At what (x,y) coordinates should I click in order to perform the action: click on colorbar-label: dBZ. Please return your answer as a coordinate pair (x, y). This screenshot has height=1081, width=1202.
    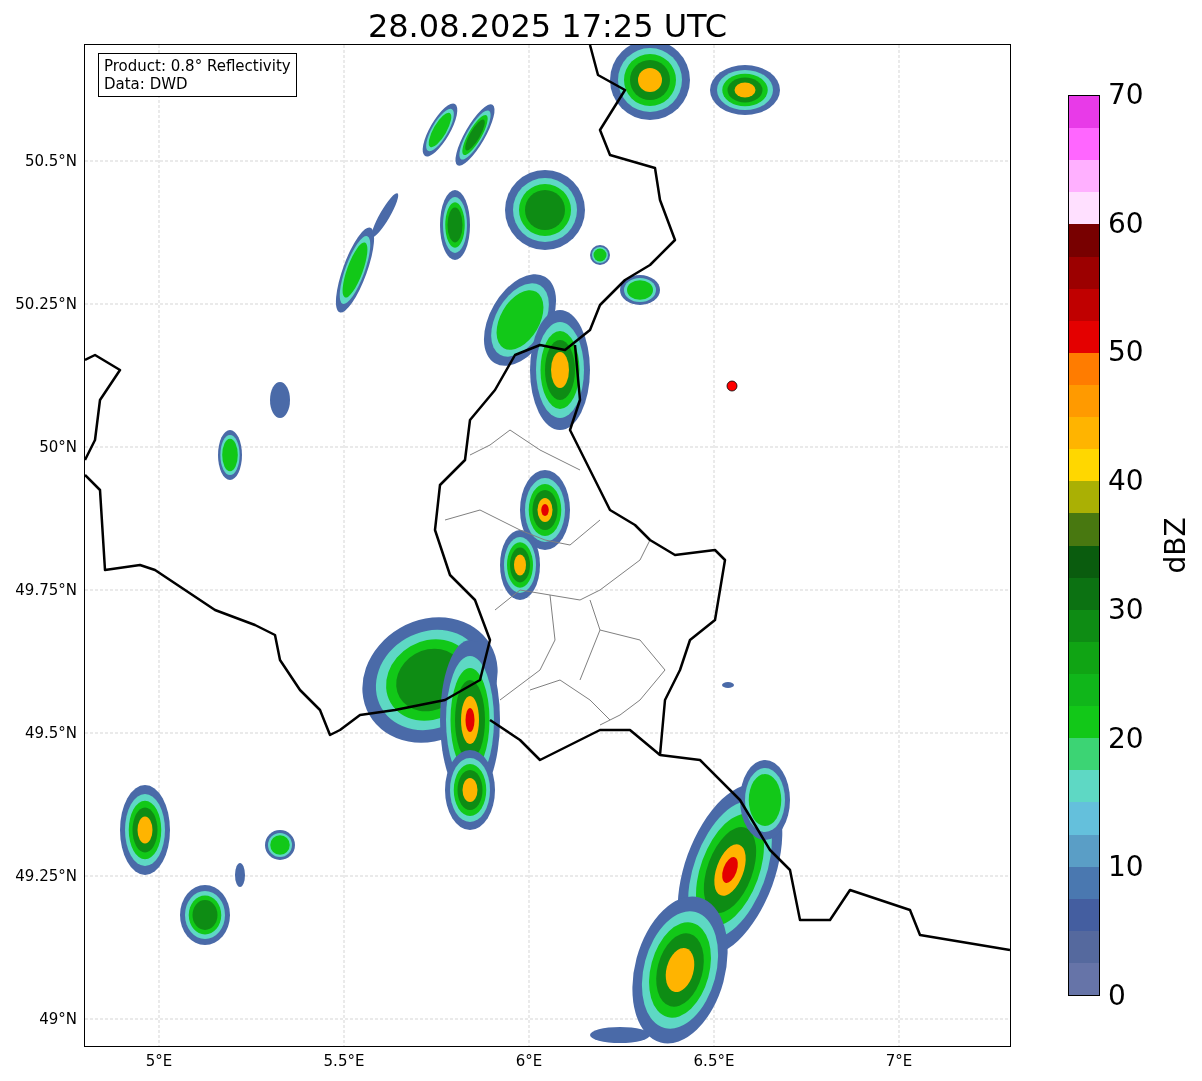
    Looking at the image, I should click on (1175, 545).